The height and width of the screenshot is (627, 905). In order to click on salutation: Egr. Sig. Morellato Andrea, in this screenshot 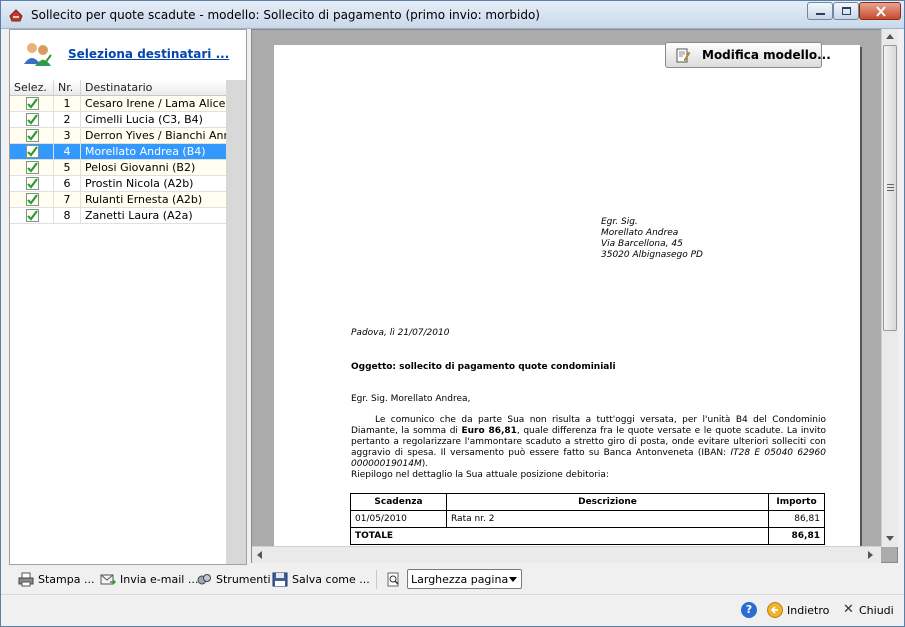, I will do `click(411, 399)`.